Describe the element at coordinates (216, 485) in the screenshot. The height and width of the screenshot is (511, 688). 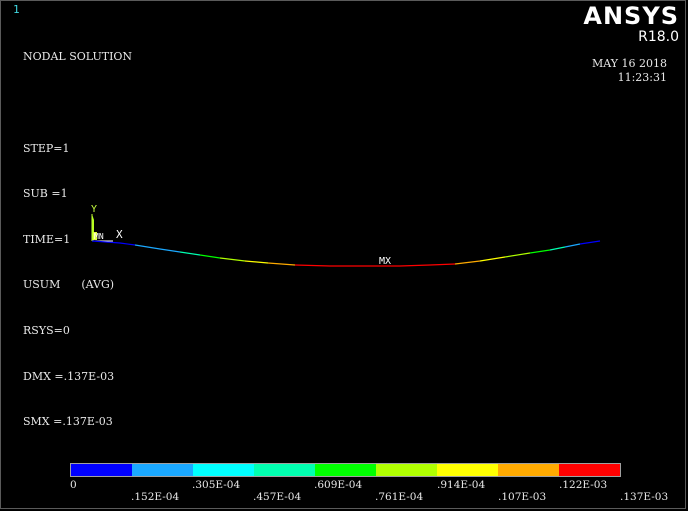
I see `legend-top-label: .305E-04` at that location.